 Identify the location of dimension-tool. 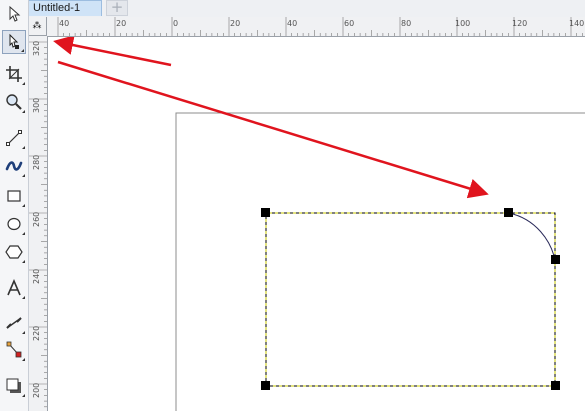
(14, 323).